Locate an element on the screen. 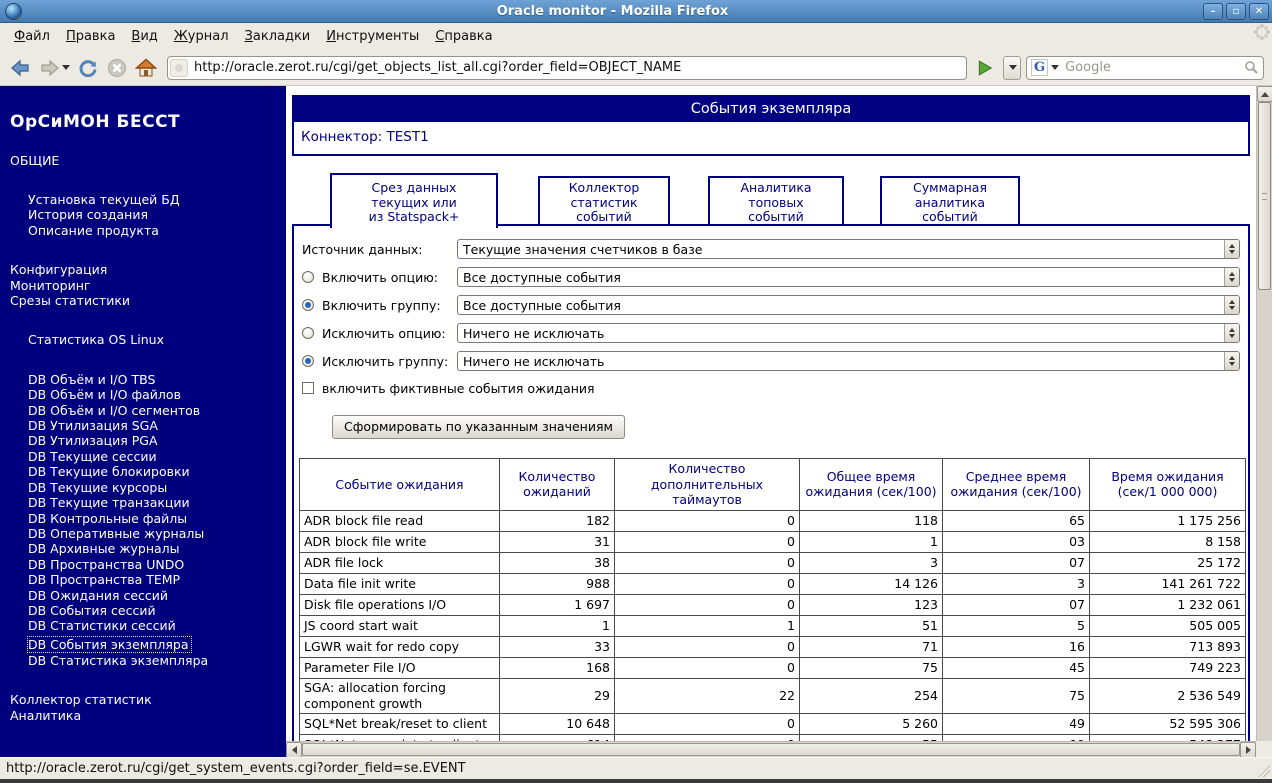 This screenshot has height=783, width=1272. scroll-up-button is located at coordinates (1264, 94).